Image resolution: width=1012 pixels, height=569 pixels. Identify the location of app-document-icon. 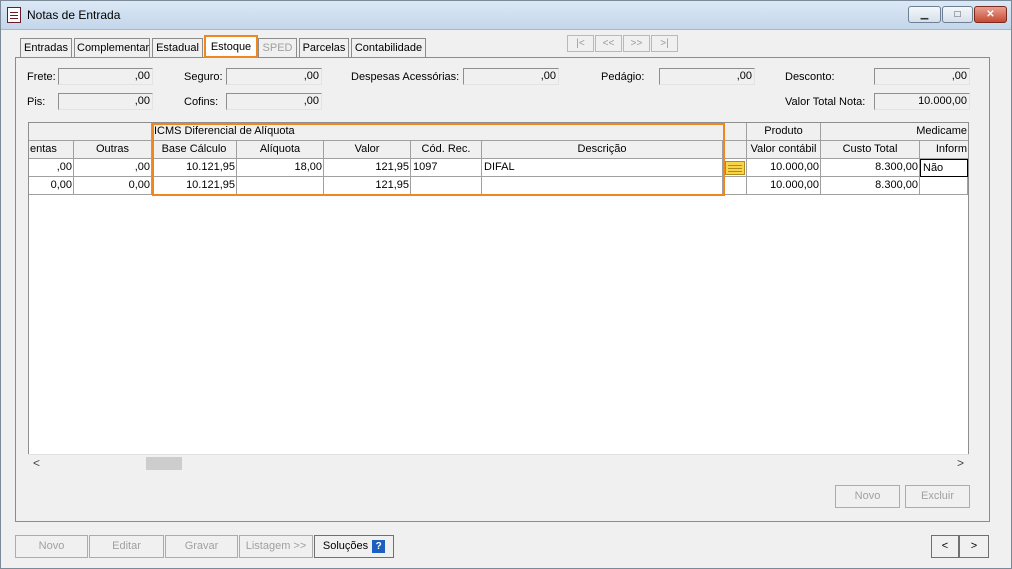
(14, 15).